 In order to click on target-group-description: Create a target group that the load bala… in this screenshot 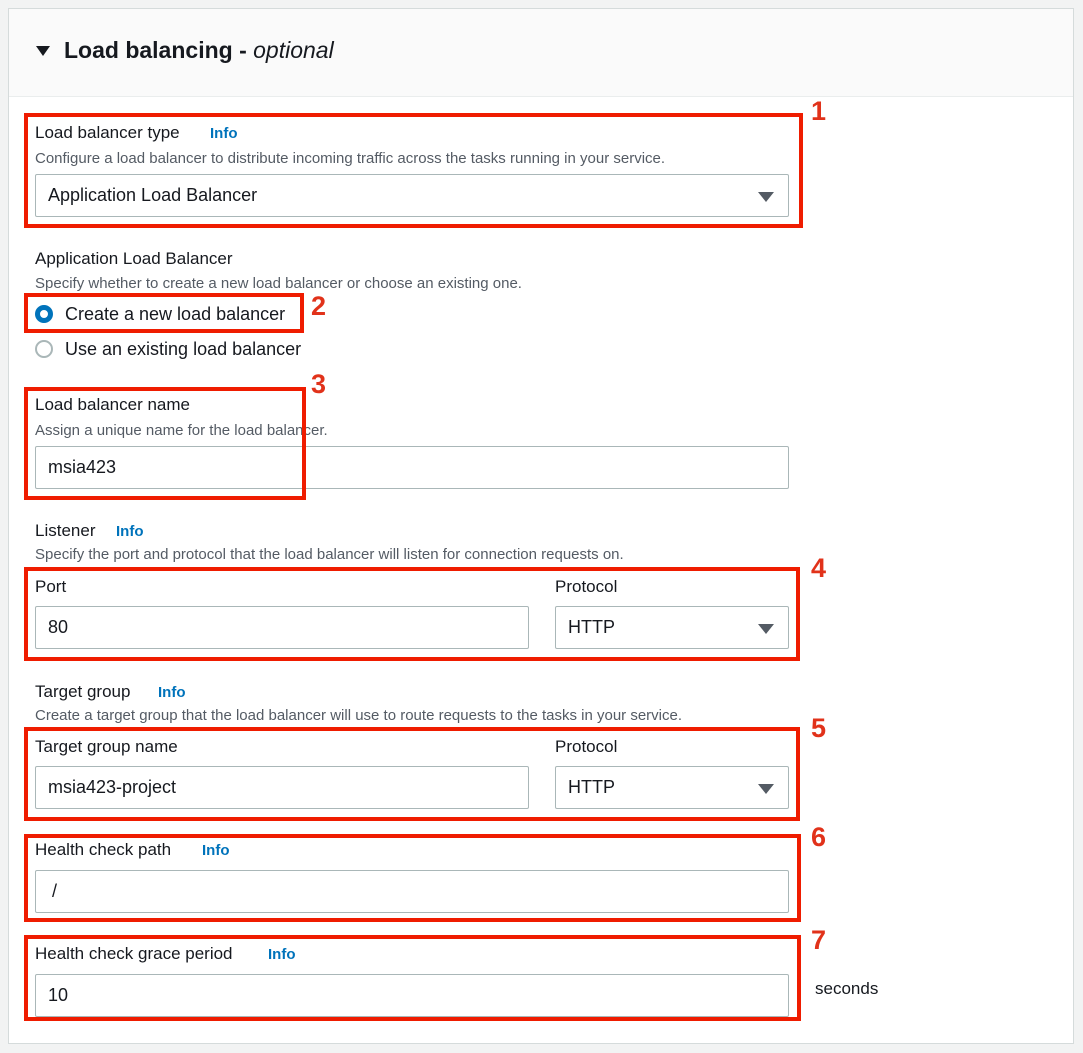, I will do `click(359, 715)`.